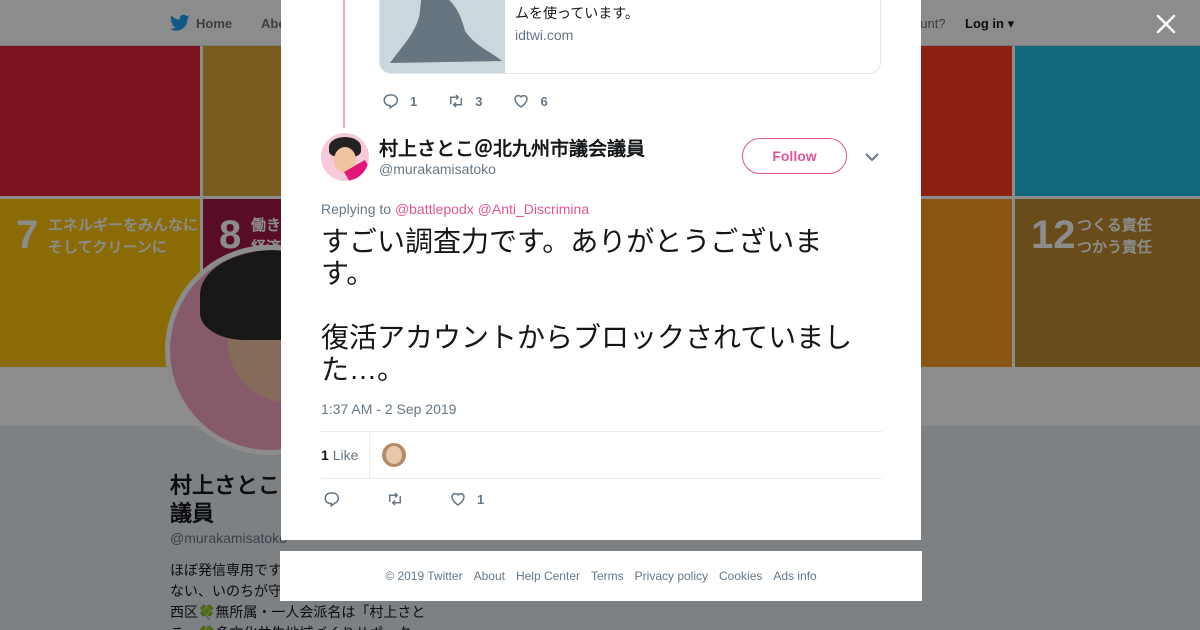  I want to click on follow-button: Follow, so click(794, 156).